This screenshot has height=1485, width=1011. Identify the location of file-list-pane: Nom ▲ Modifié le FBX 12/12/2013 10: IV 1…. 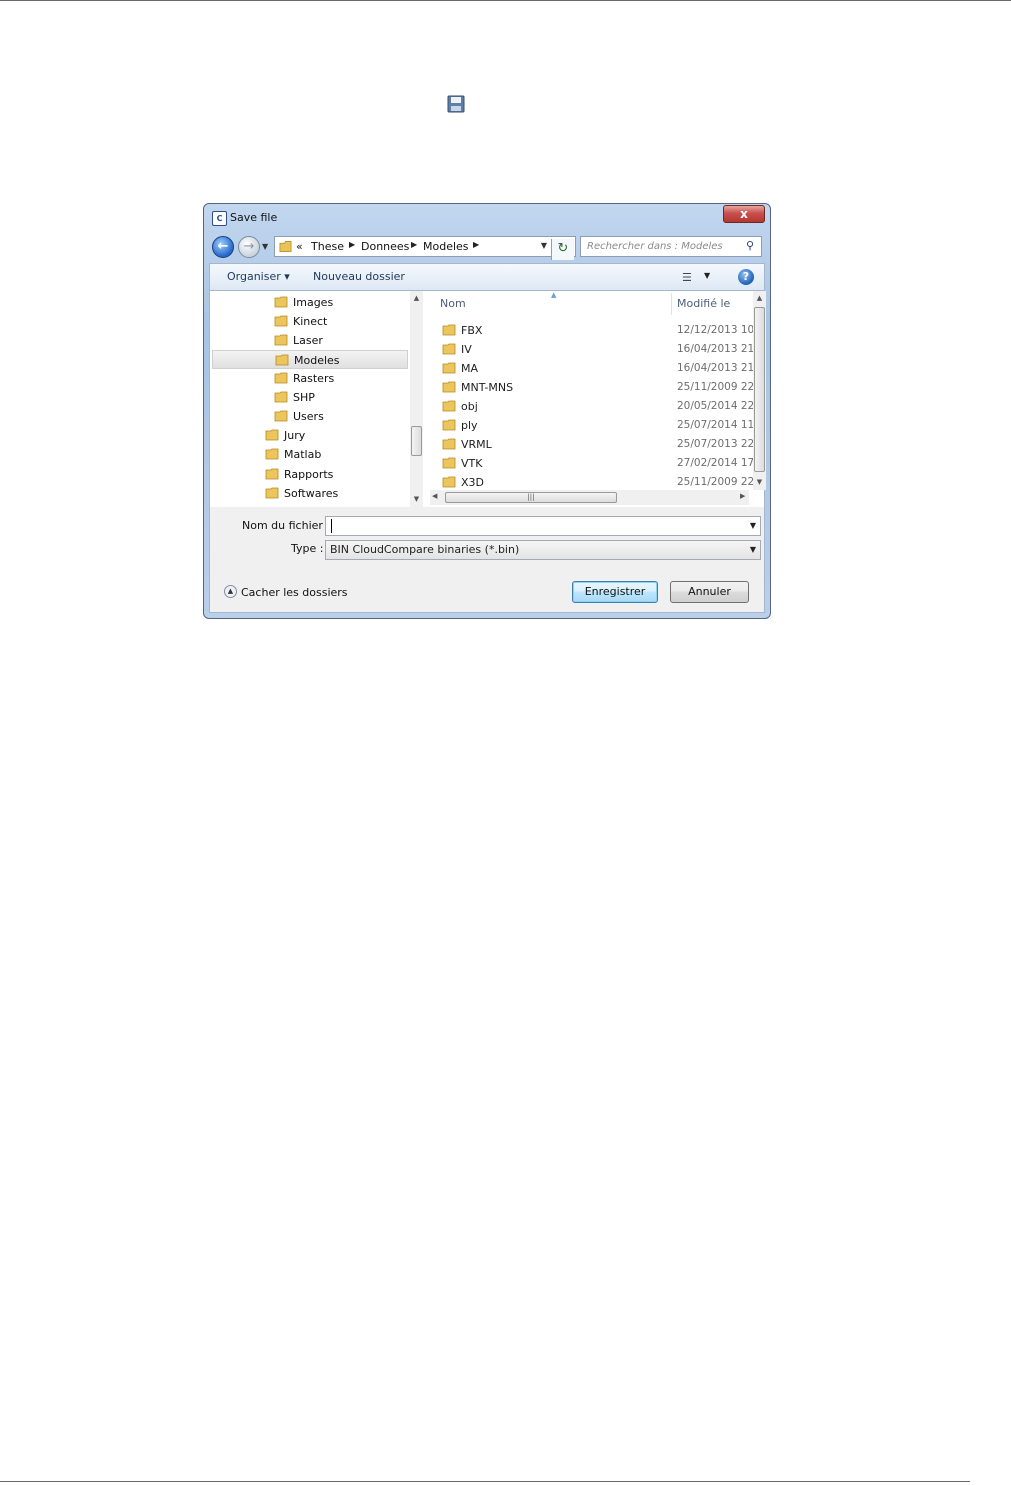
(597, 399).